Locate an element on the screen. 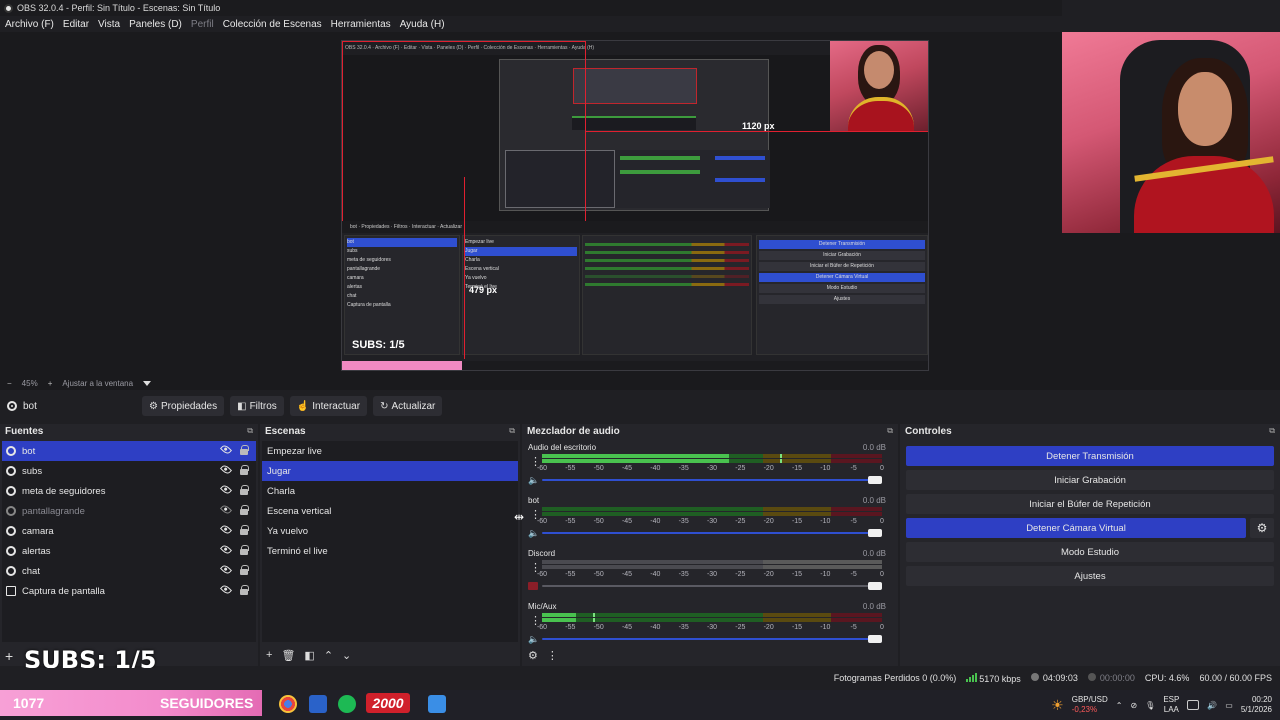  refresh-button: ↻ Actualizar is located at coordinates (408, 406).